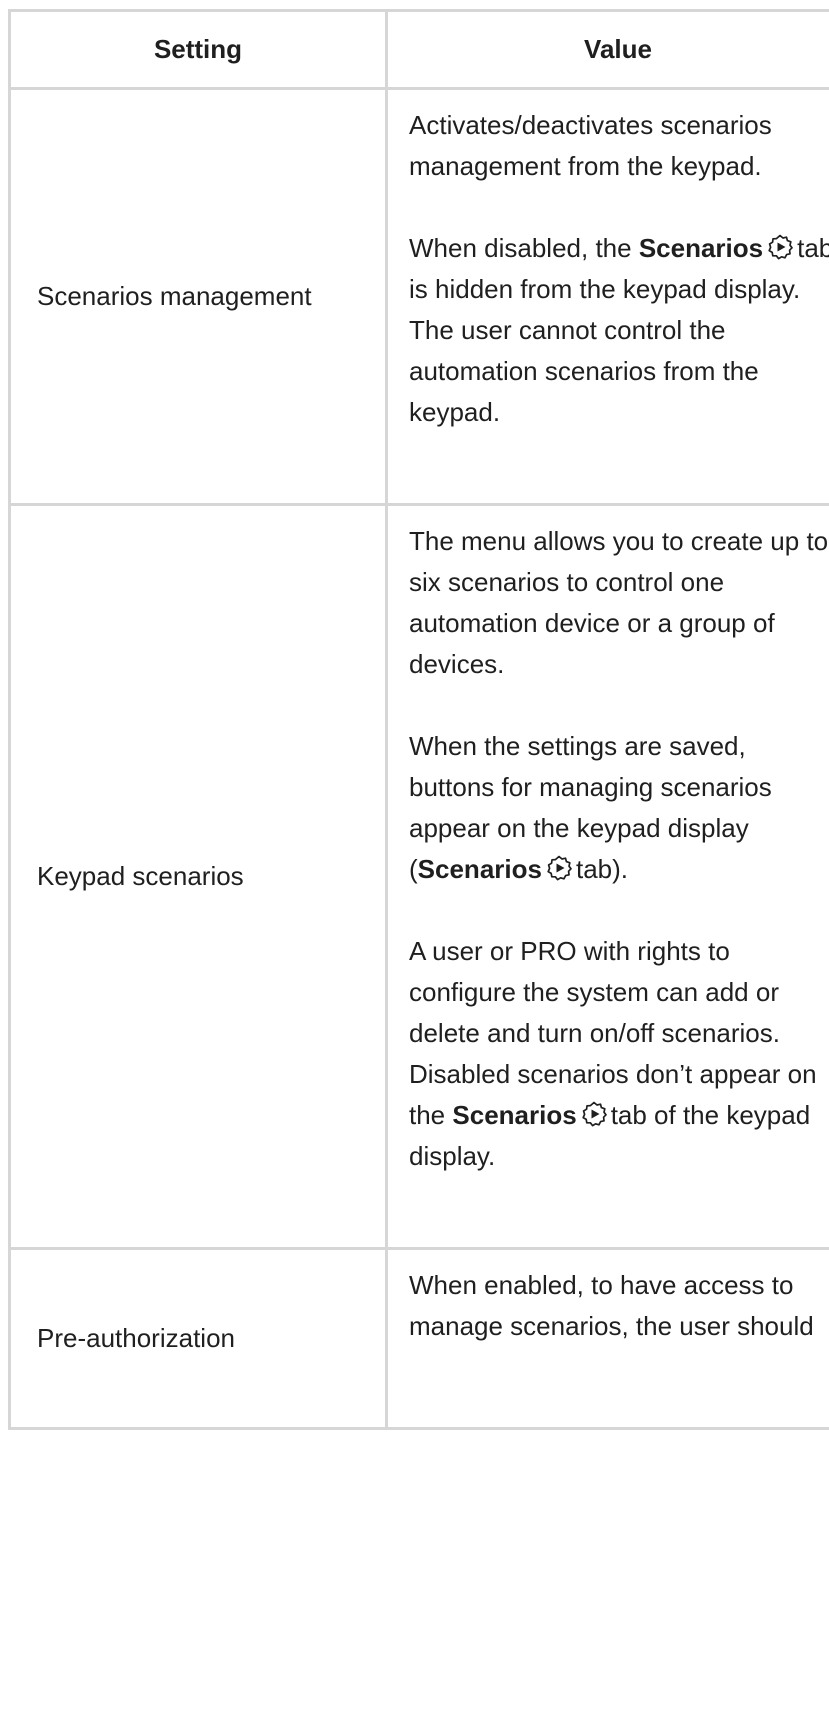  What do you see at coordinates (198, 49) in the screenshot?
I see `header-setting: Setting` at bounding box center [198, 49].